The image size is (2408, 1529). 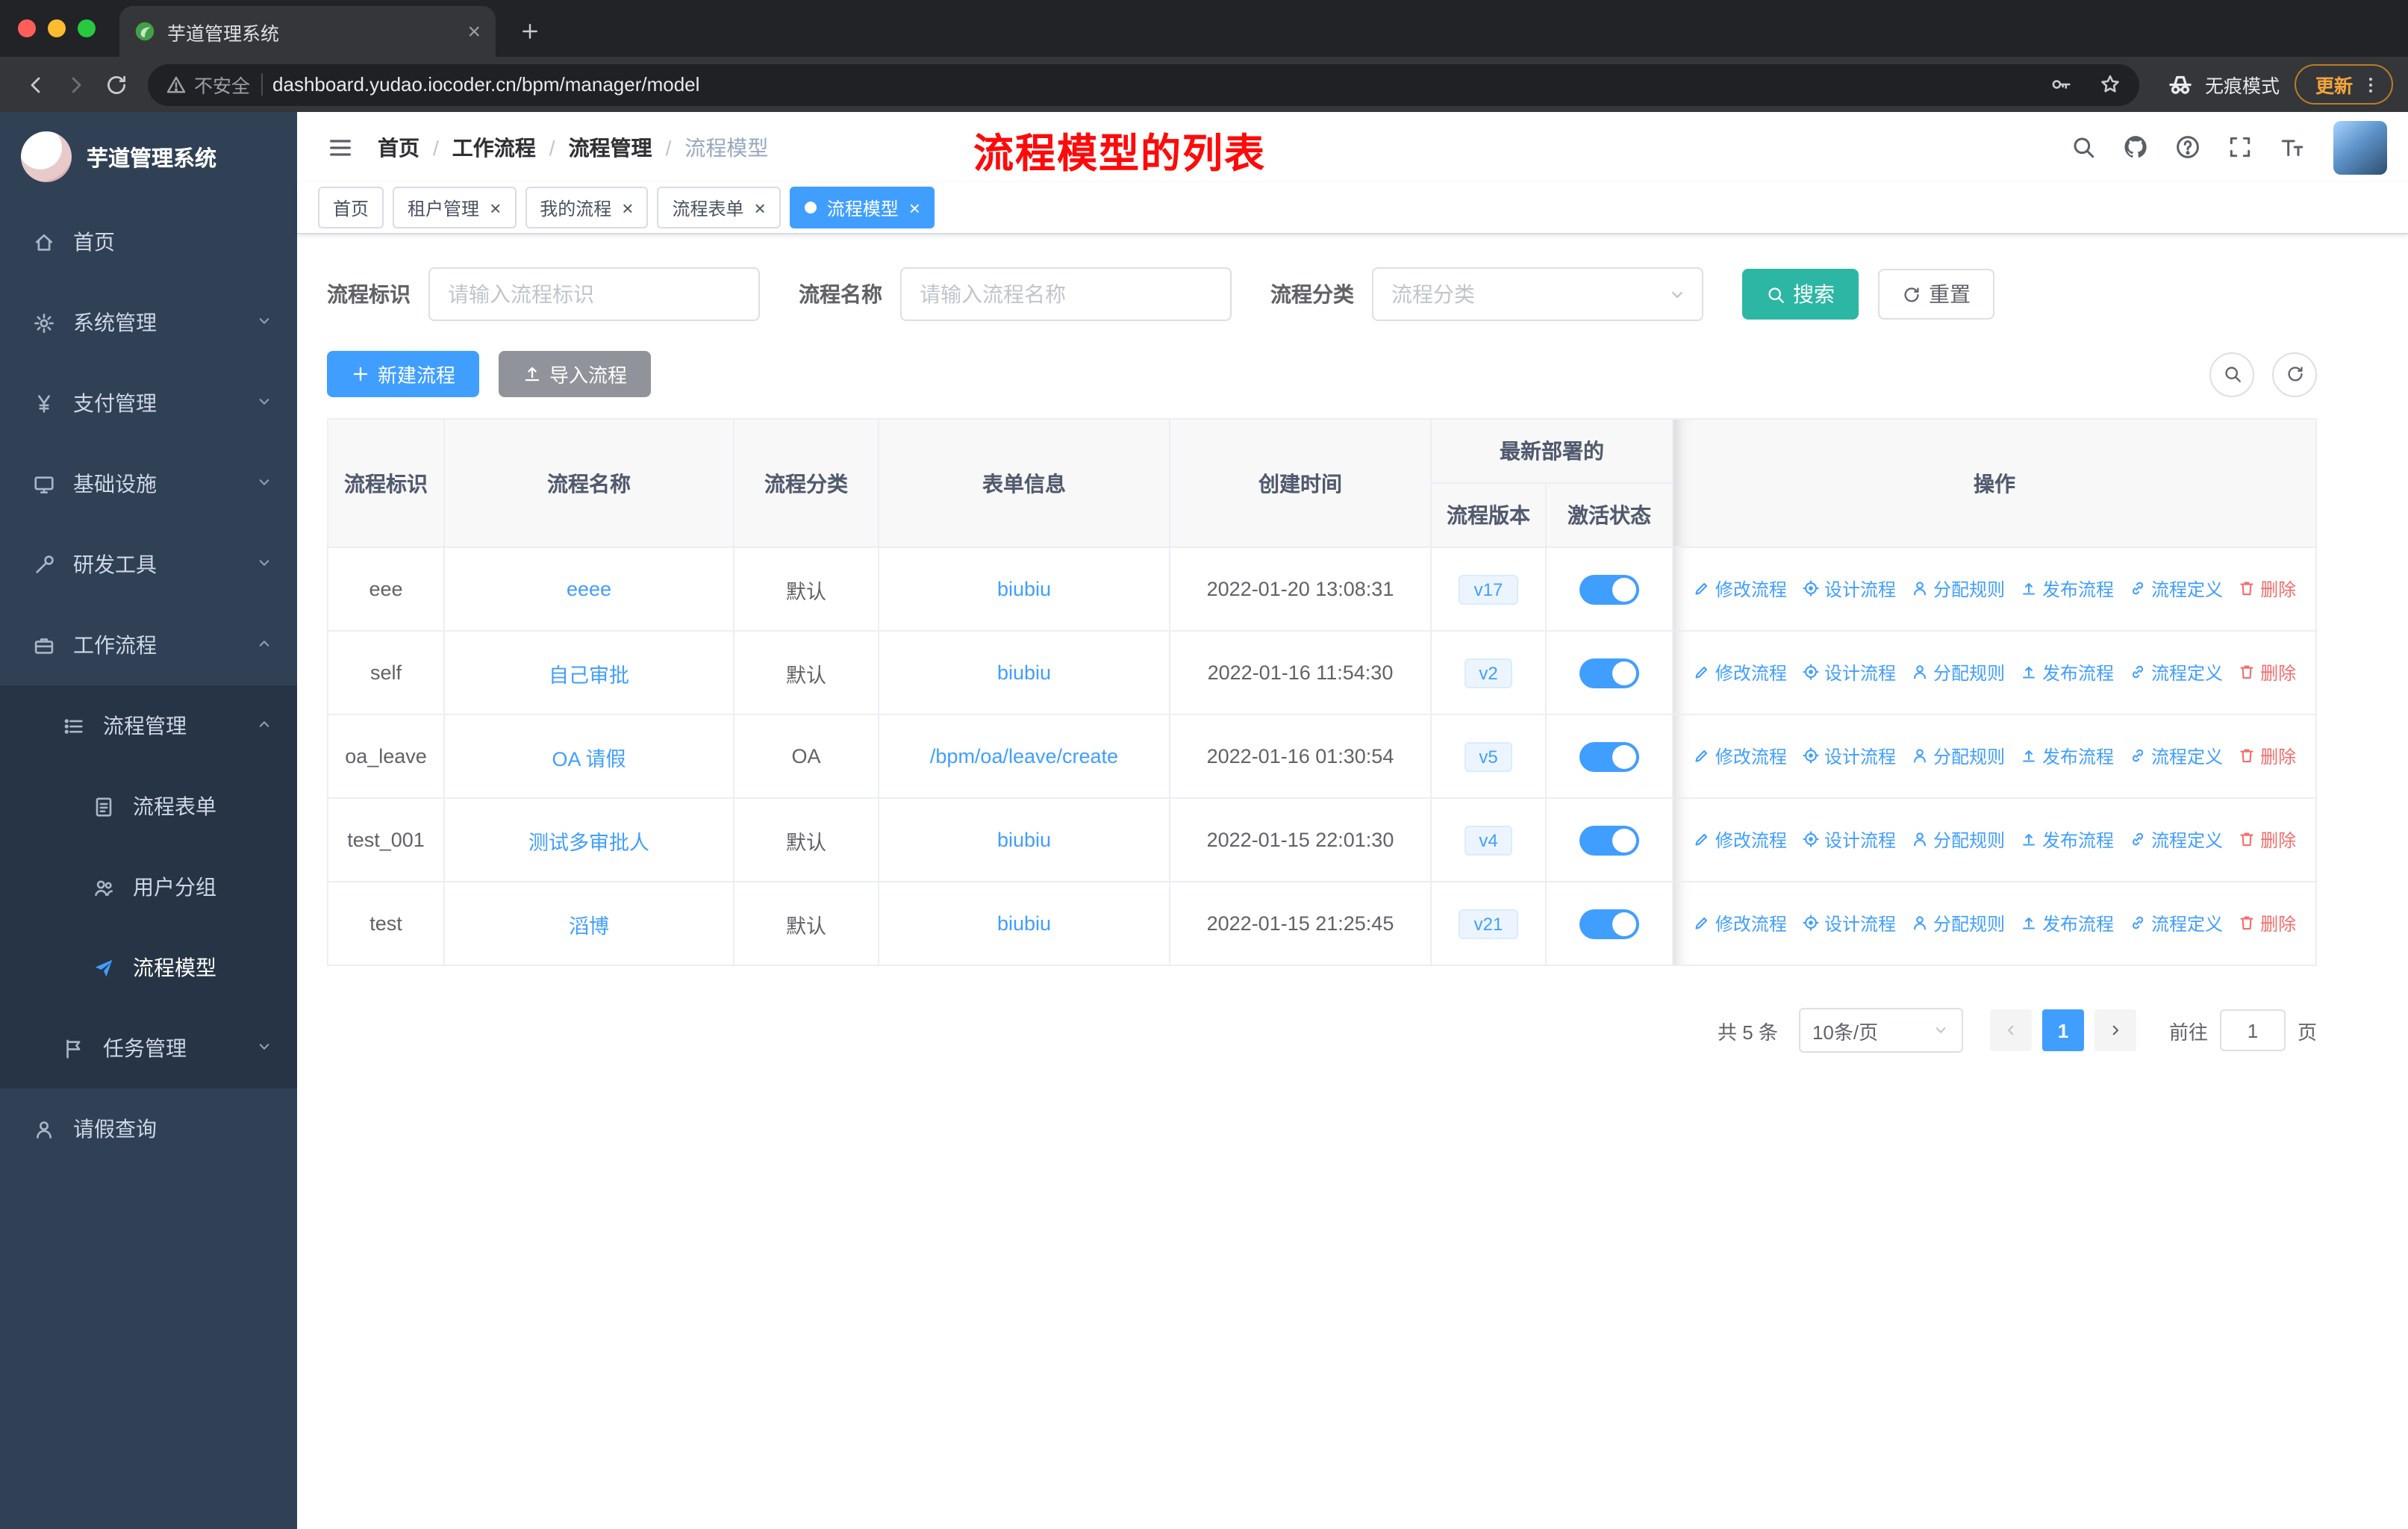 What do you see at coordinates (2360, 147) in the screenshot?
I see `avatar` at bounding box center [2360, 147].